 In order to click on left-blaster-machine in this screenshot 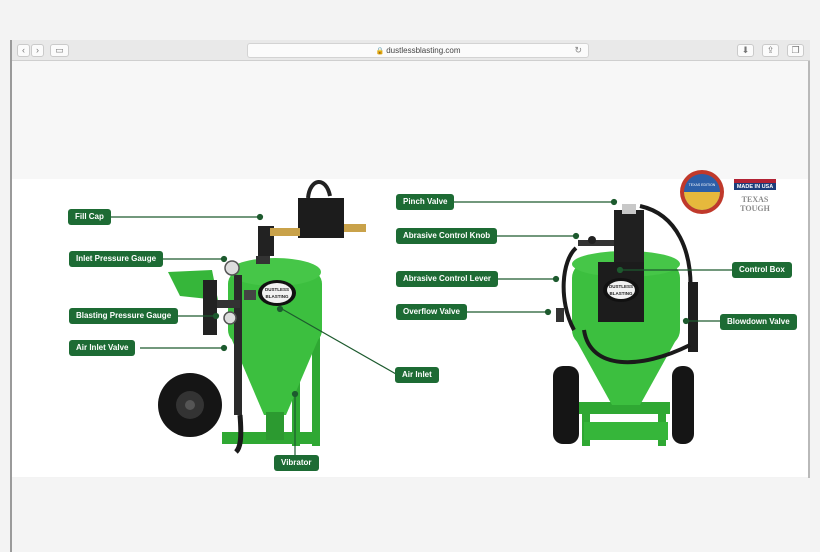, I will do `click(262, 317)`.